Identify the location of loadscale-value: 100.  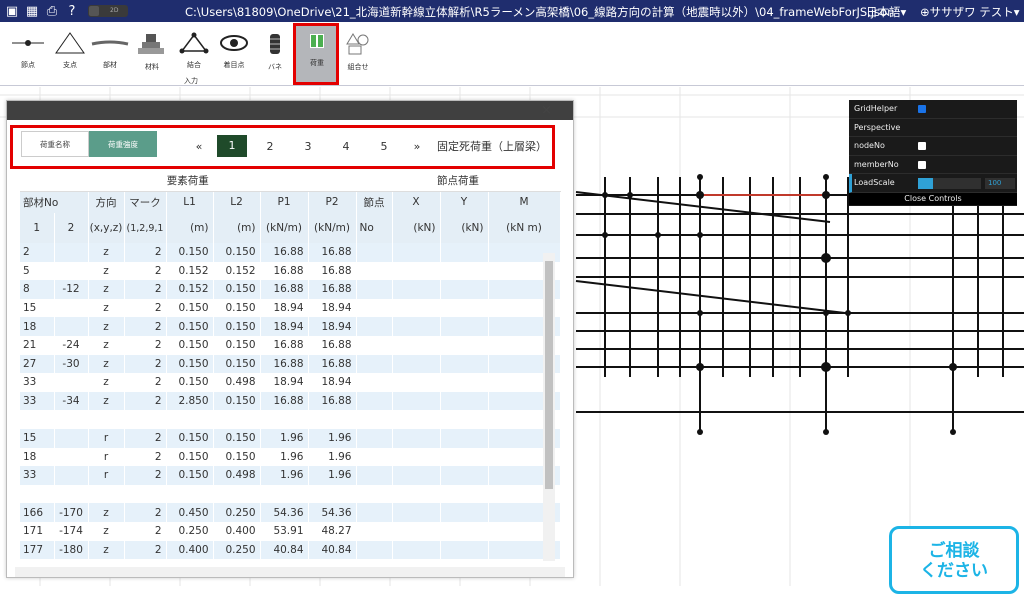
(1000, 183).